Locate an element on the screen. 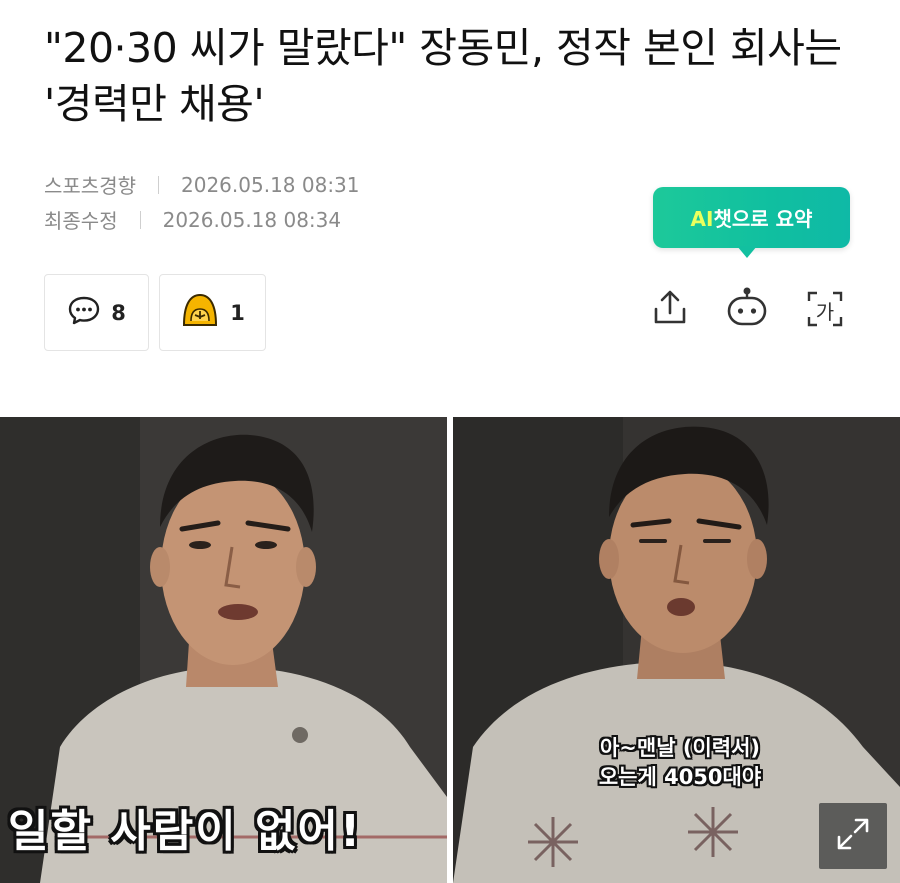  font-size-button: 가 is located at coordinates (825, 309).